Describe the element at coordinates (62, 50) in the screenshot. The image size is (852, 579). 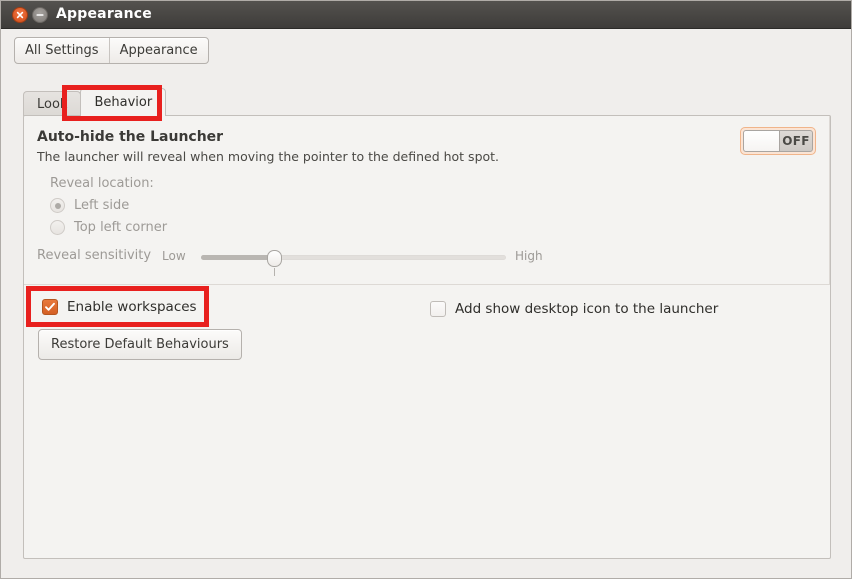
I see `all-settings-button: All Settings` at that location.